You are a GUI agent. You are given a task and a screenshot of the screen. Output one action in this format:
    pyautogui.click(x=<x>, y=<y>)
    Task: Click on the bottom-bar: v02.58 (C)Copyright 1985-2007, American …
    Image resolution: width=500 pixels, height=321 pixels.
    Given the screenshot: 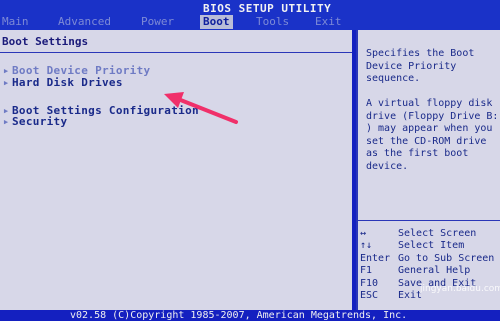 What is the action you would take?
    pyautogui.click(x=250, y=315)
    